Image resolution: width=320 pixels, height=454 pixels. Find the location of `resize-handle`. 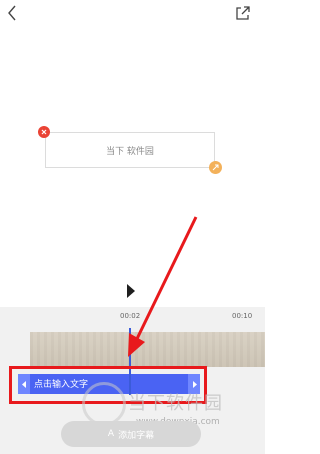

resize-handle is located at coordinates (215, 167).